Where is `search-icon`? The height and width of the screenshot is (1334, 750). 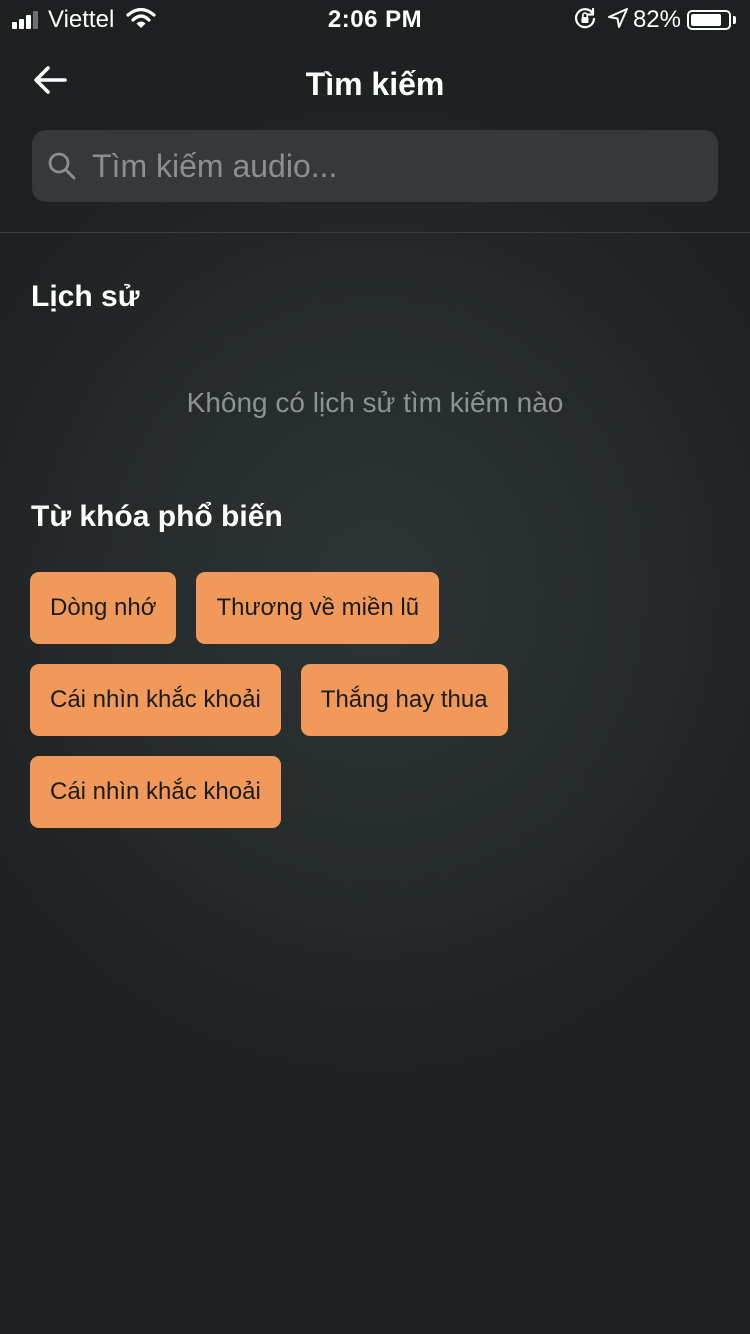 search-icon is located at coordinates (62, 166).